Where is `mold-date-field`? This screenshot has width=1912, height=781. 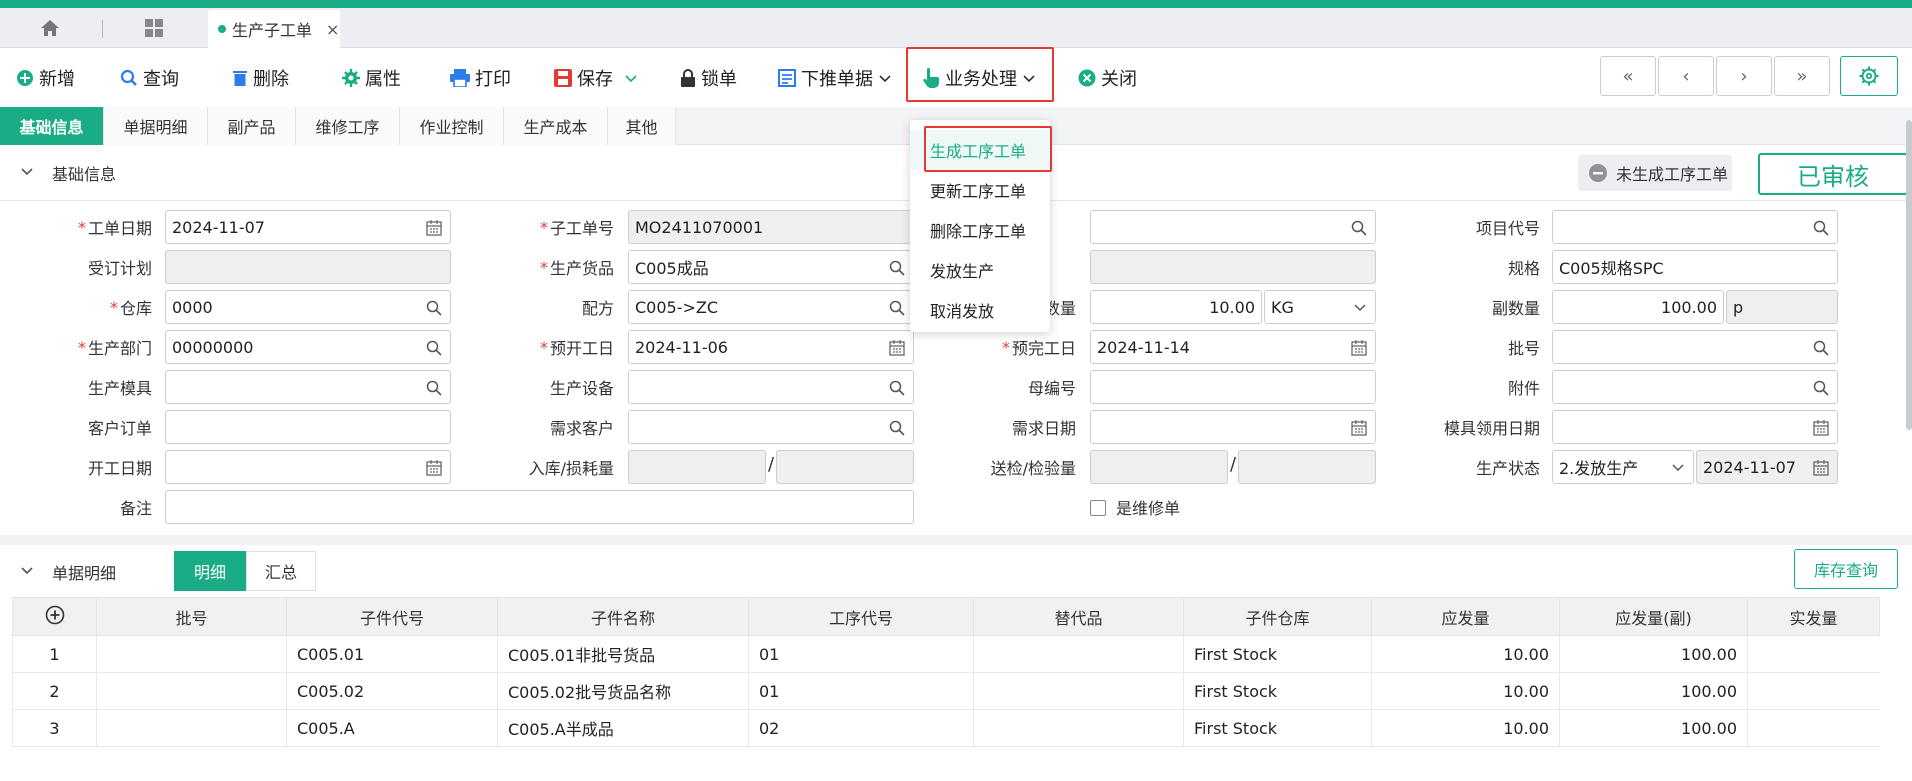 mold-date-field is located at coordinates (1695, 427).